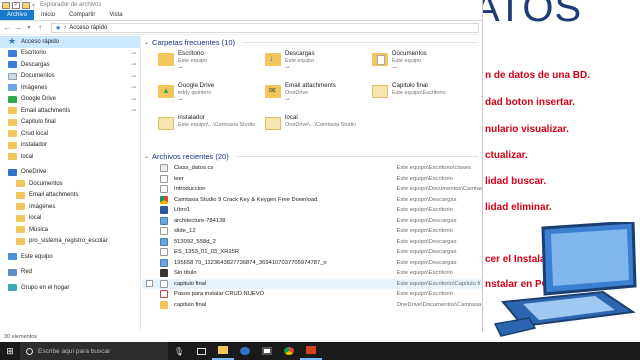 The image size is (640, 360). Describe the element at coordinates (16, 5) in the screenshot. I see `properties-quick-icon: ✓` at that location.